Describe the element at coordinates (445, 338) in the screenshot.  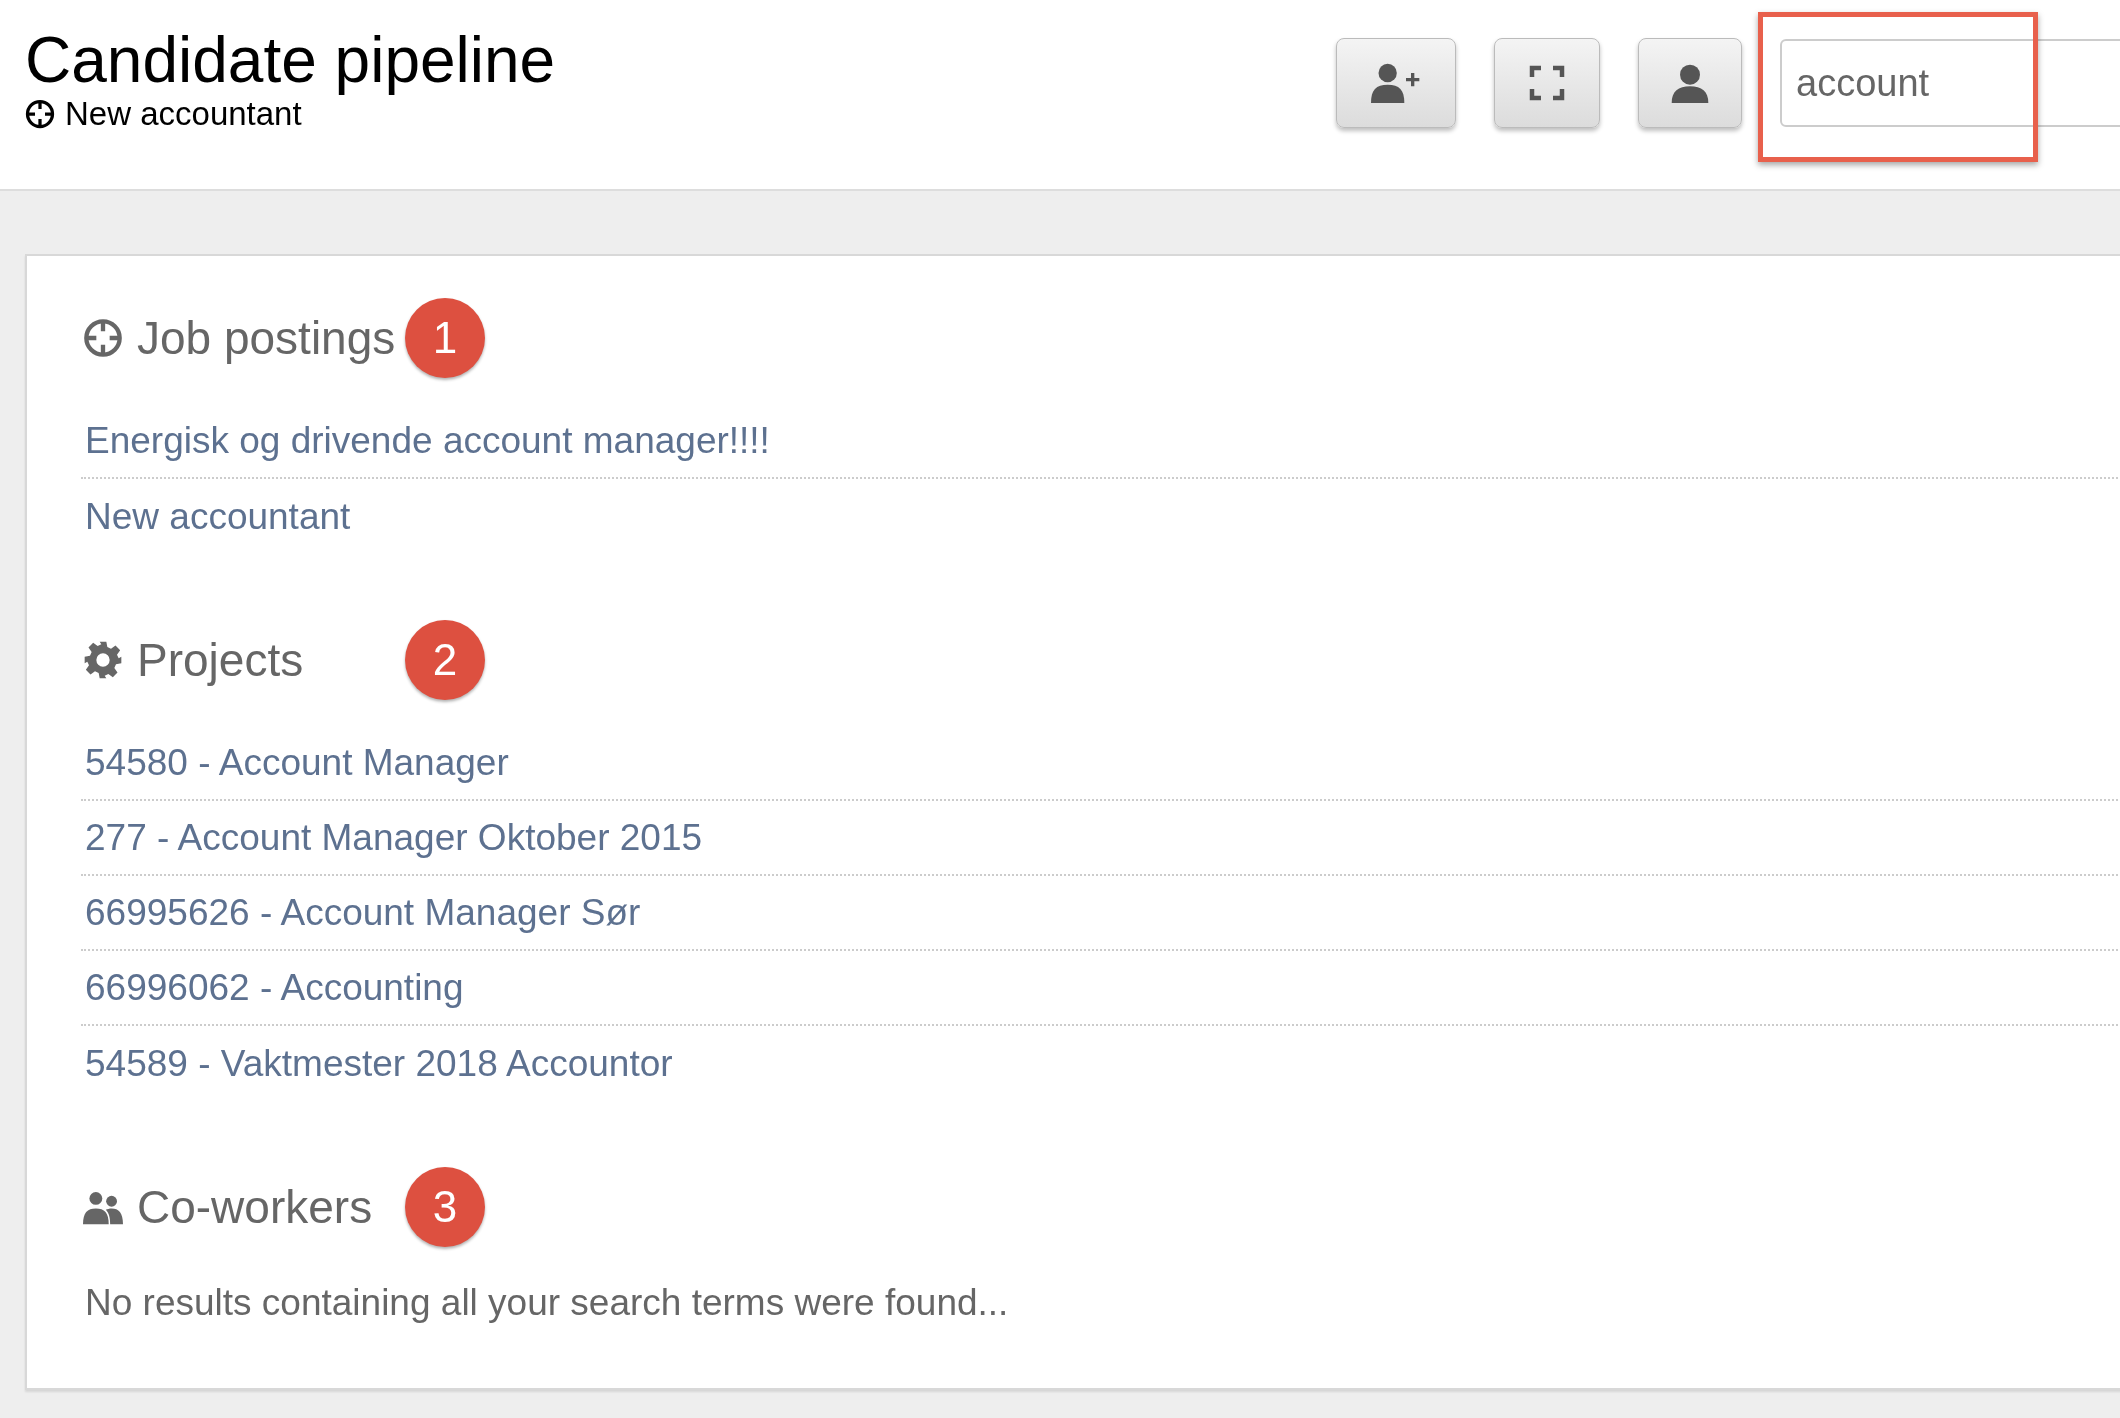
I see `number-badge: 1` at that location.